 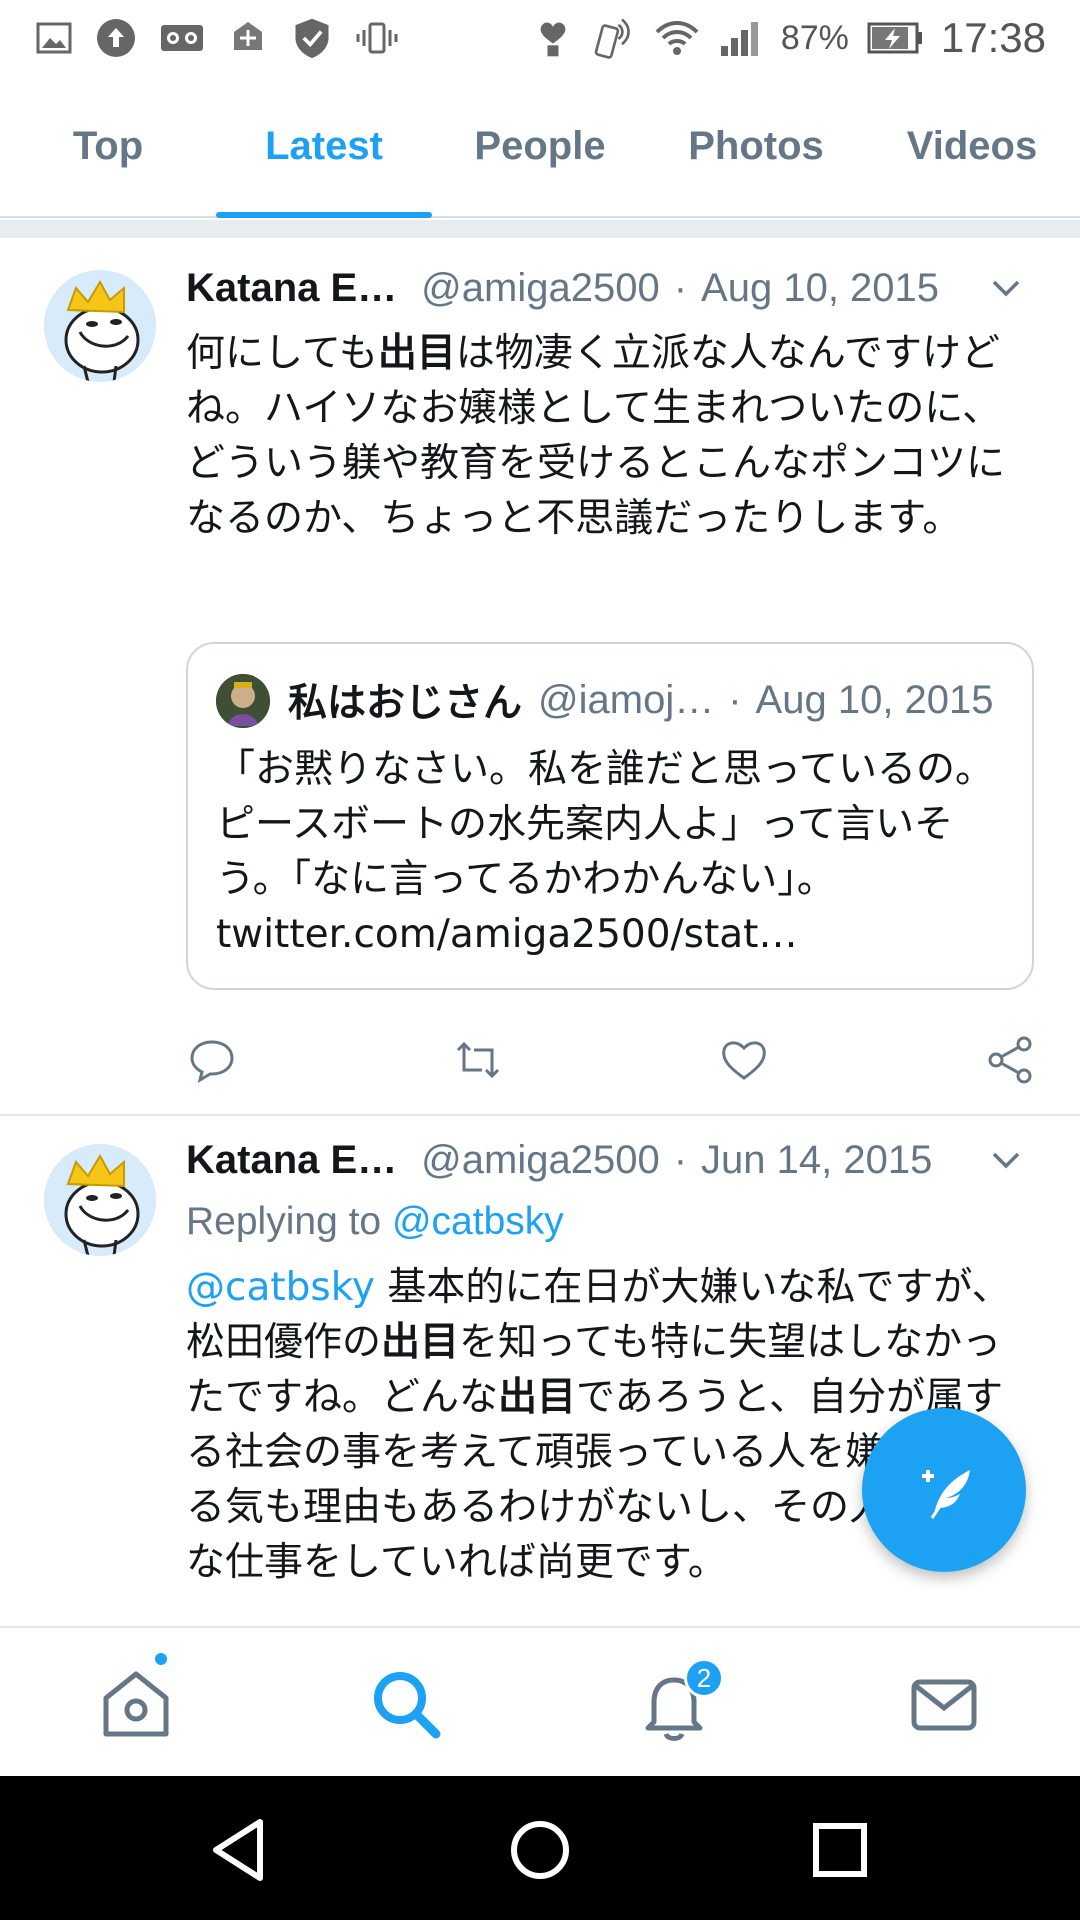 What do you see at coordinates (217, 38) in the screenshot?
I see `status-left-icons` at bounding box center [217, 38].